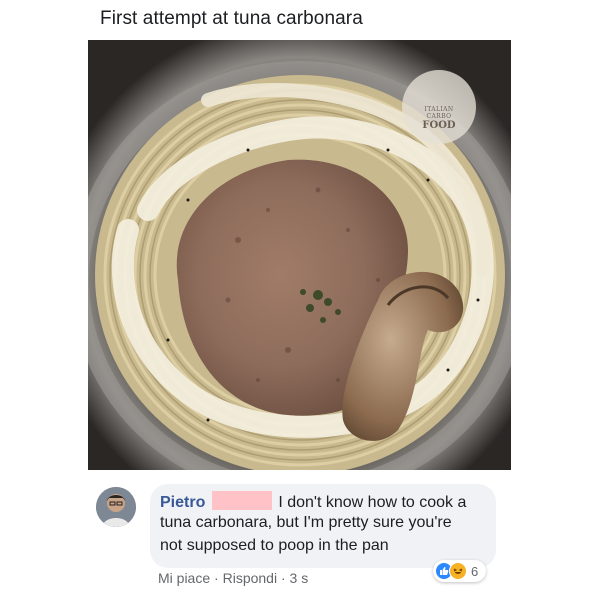 The image size is (599, 589). I want to click on user-photo-icon, so click(116, 507).